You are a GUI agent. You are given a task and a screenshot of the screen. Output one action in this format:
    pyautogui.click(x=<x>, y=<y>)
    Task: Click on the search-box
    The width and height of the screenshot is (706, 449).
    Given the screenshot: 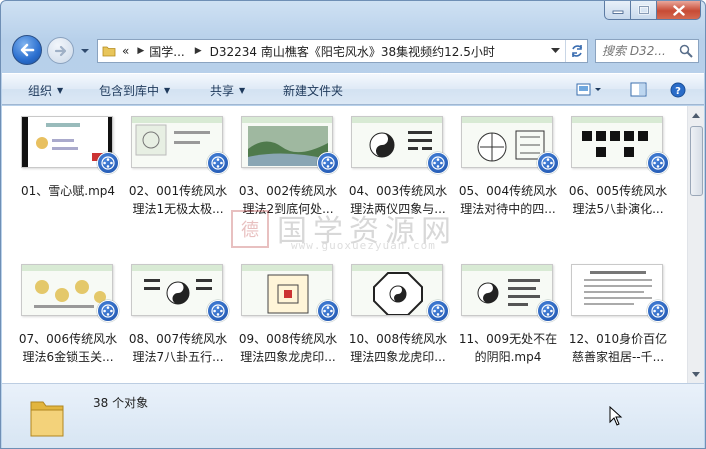 What is the action you would take?
    pyautogui.click(x=647, y=51)
    